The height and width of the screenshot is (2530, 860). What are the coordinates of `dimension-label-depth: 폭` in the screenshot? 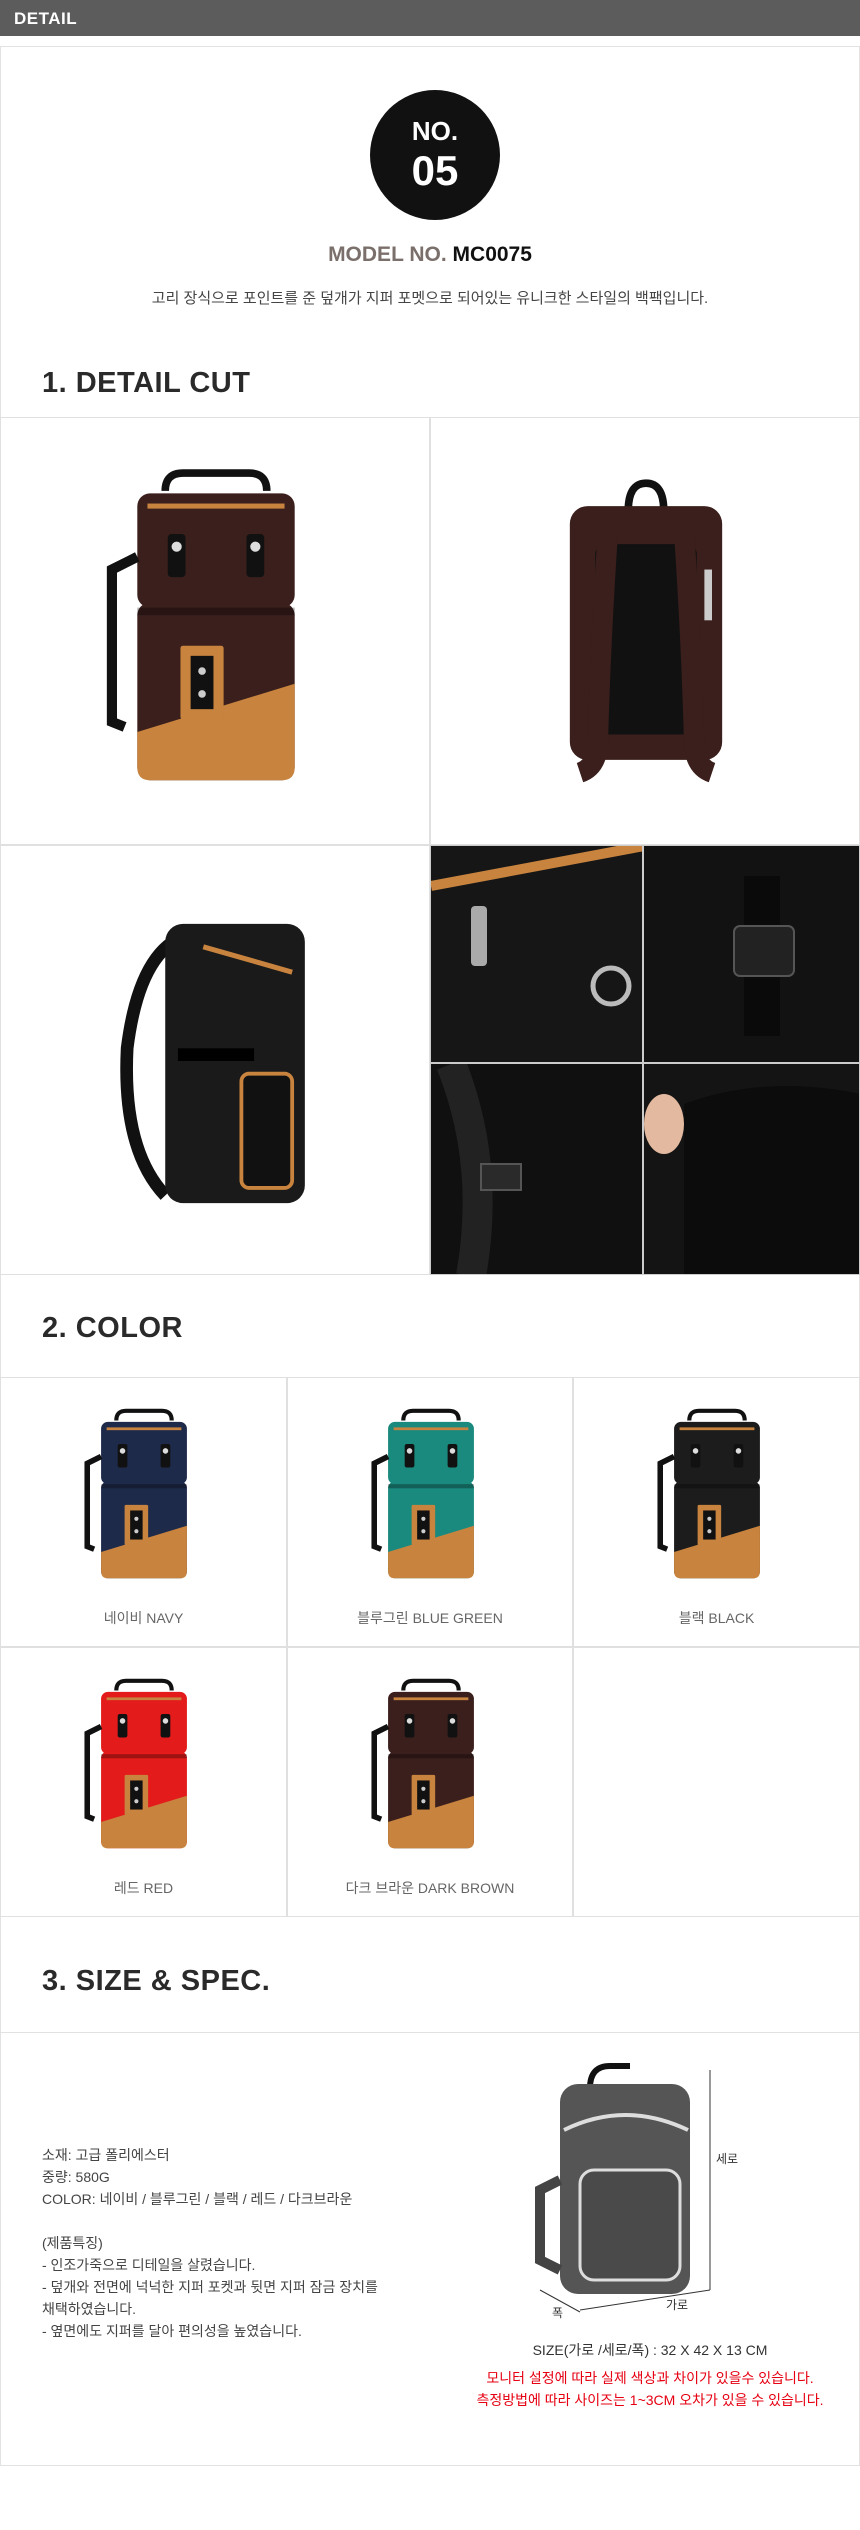 It's located at (558, 2313).